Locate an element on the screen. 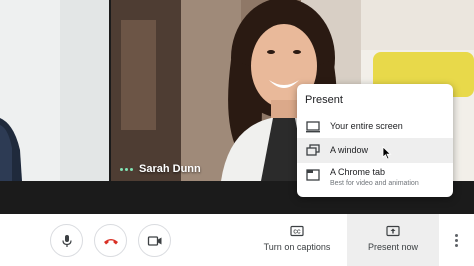  mouse-cursor-icon is located at coordinates (387, 153).